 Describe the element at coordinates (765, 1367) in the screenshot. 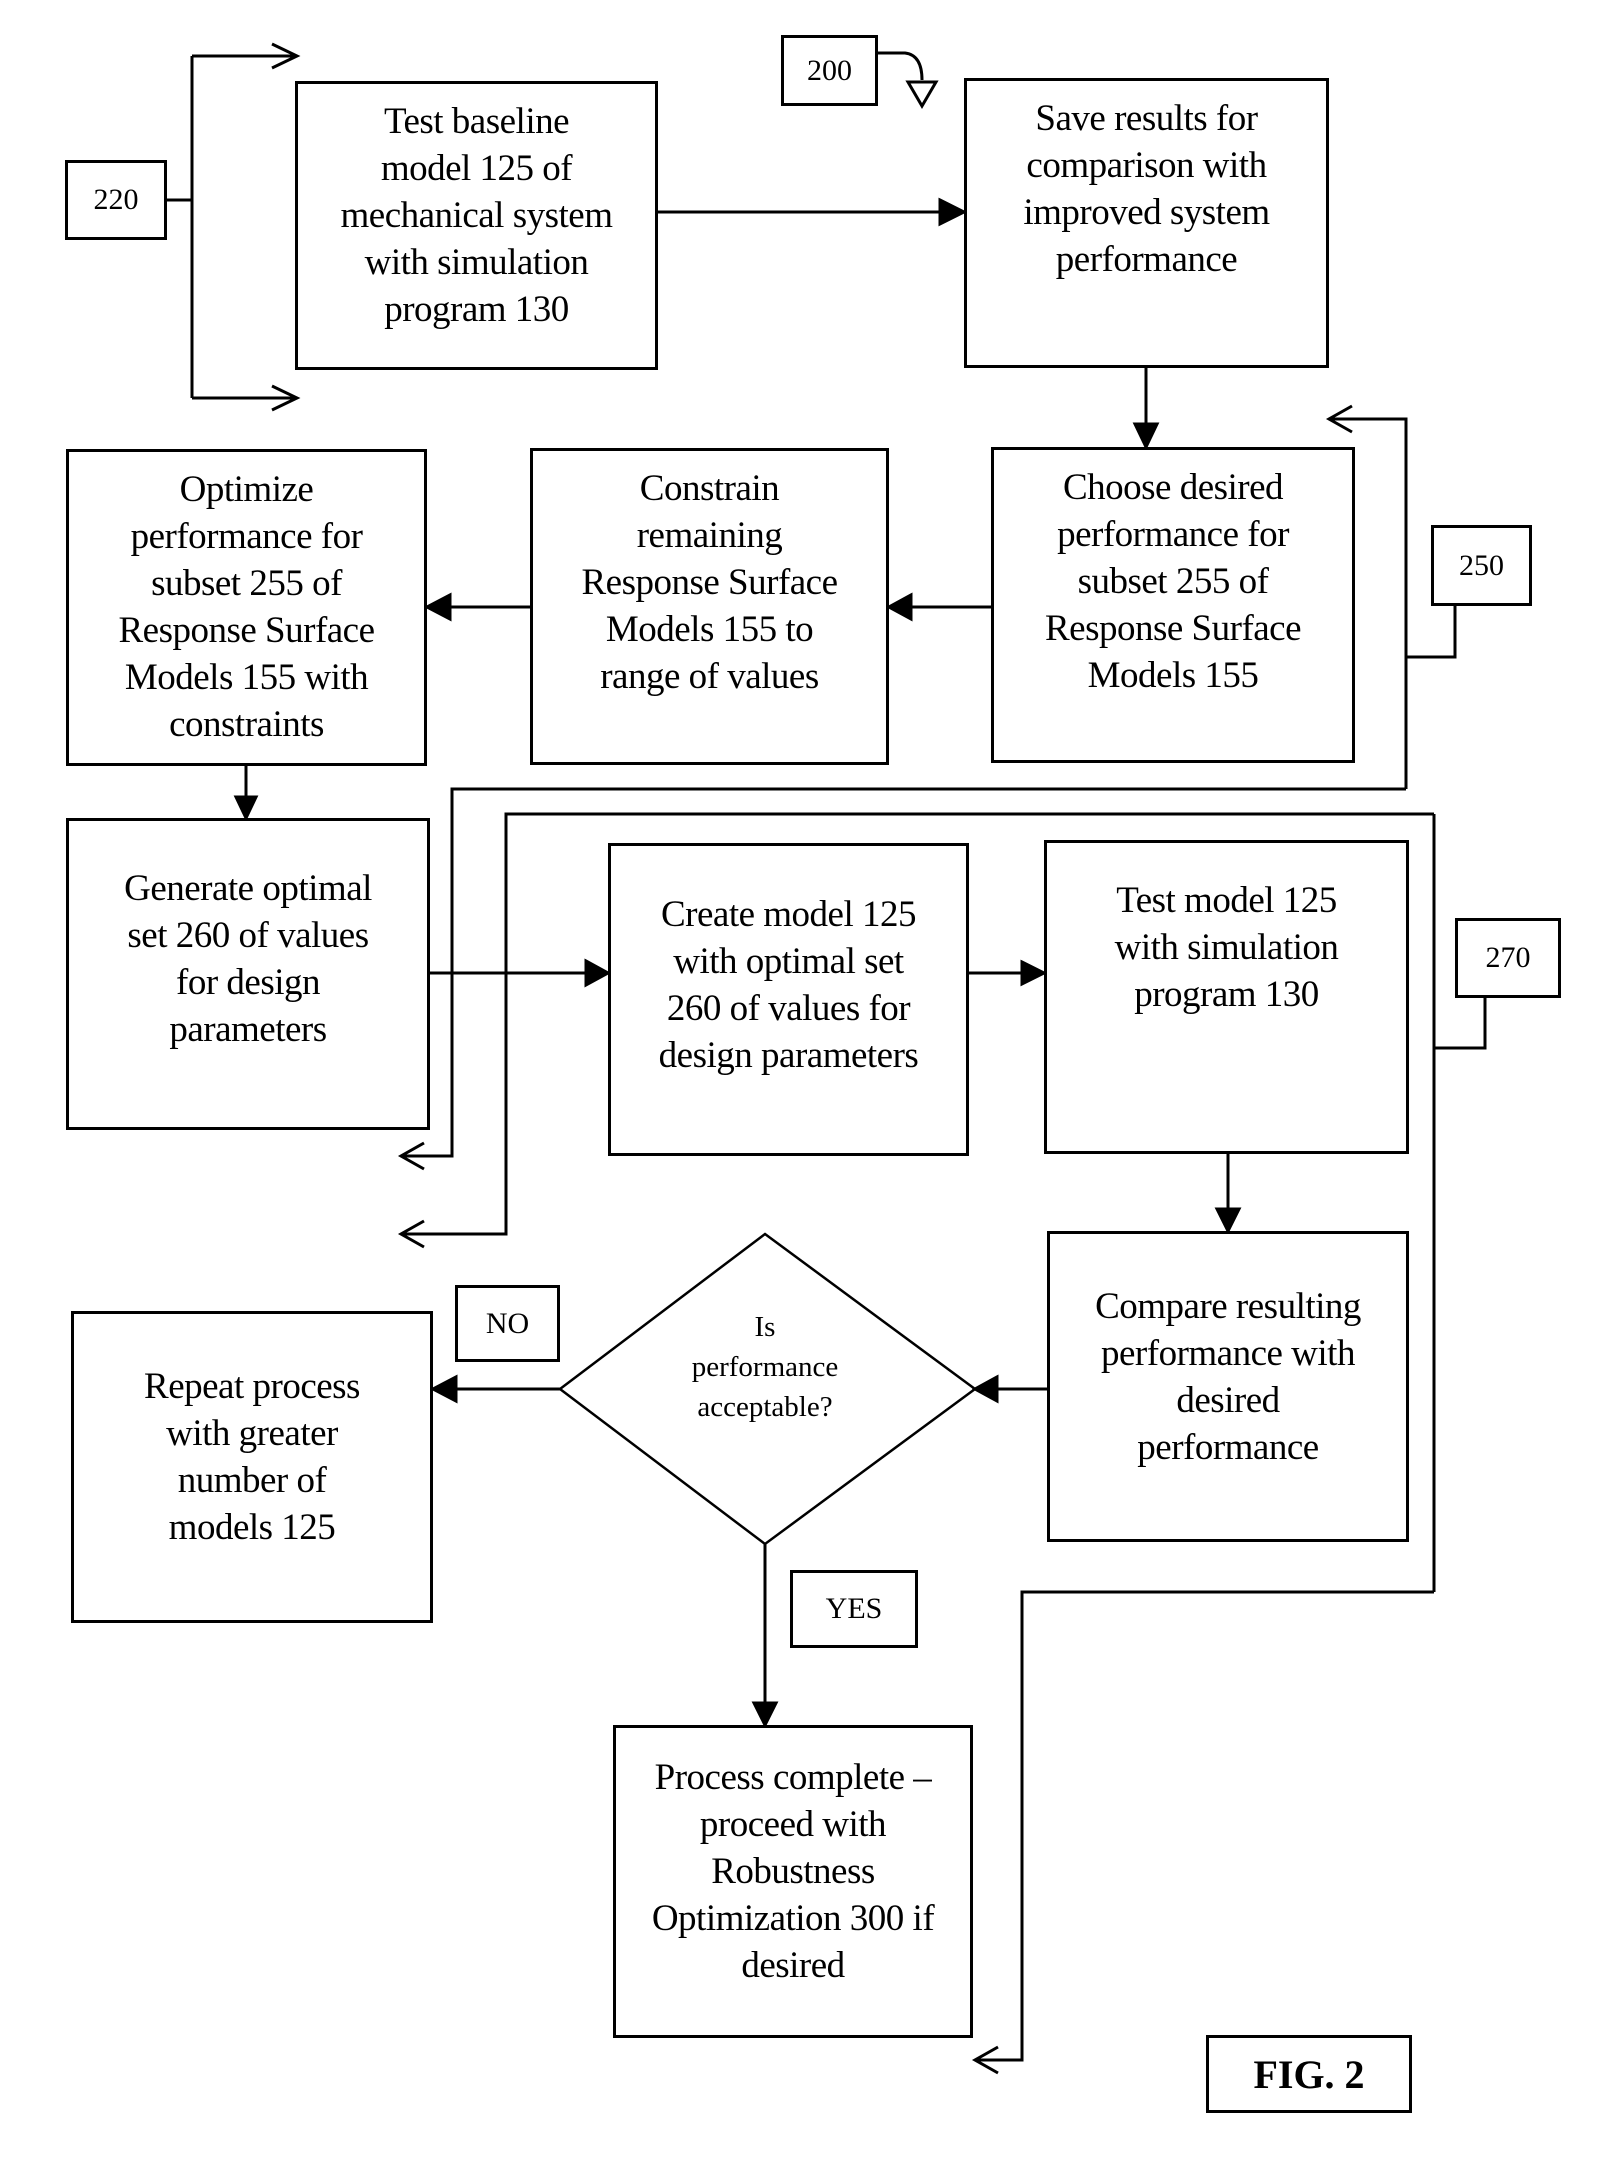

I see `decision-question: Is performance acceptable?` at that location.